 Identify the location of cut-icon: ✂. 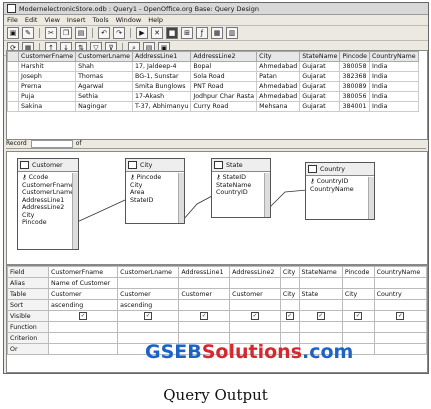
(51, 33).